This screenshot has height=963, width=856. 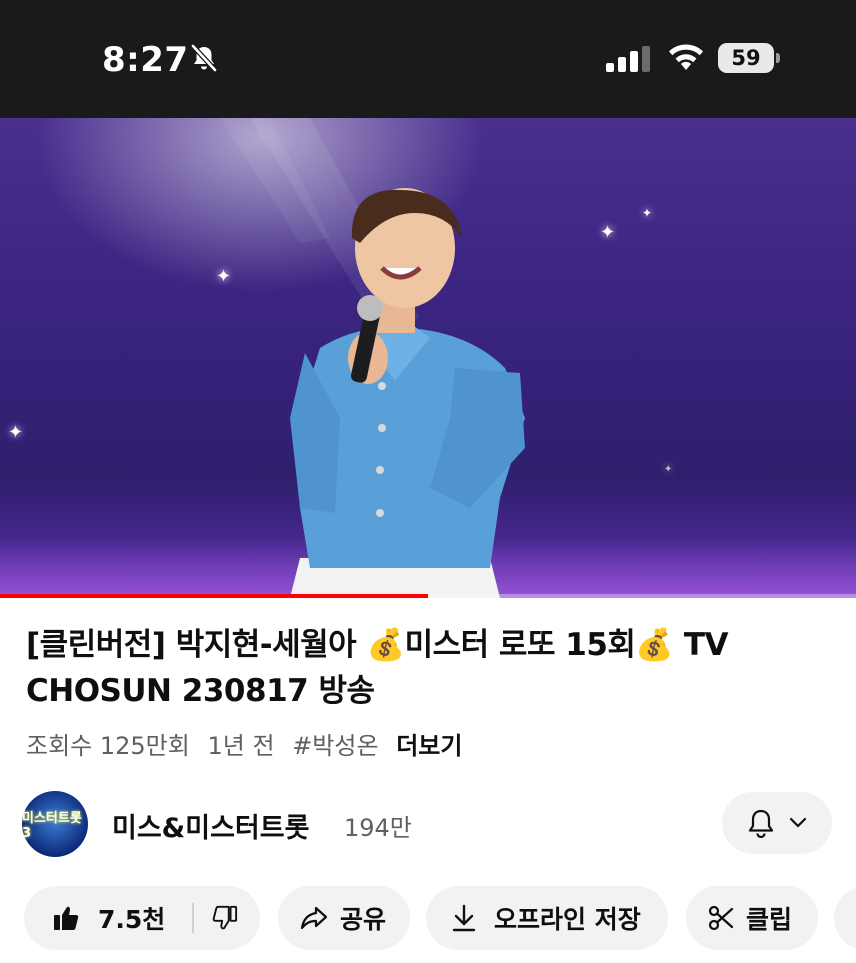 I want to click on like-count: 7.5천, so click(x=132, y=919).